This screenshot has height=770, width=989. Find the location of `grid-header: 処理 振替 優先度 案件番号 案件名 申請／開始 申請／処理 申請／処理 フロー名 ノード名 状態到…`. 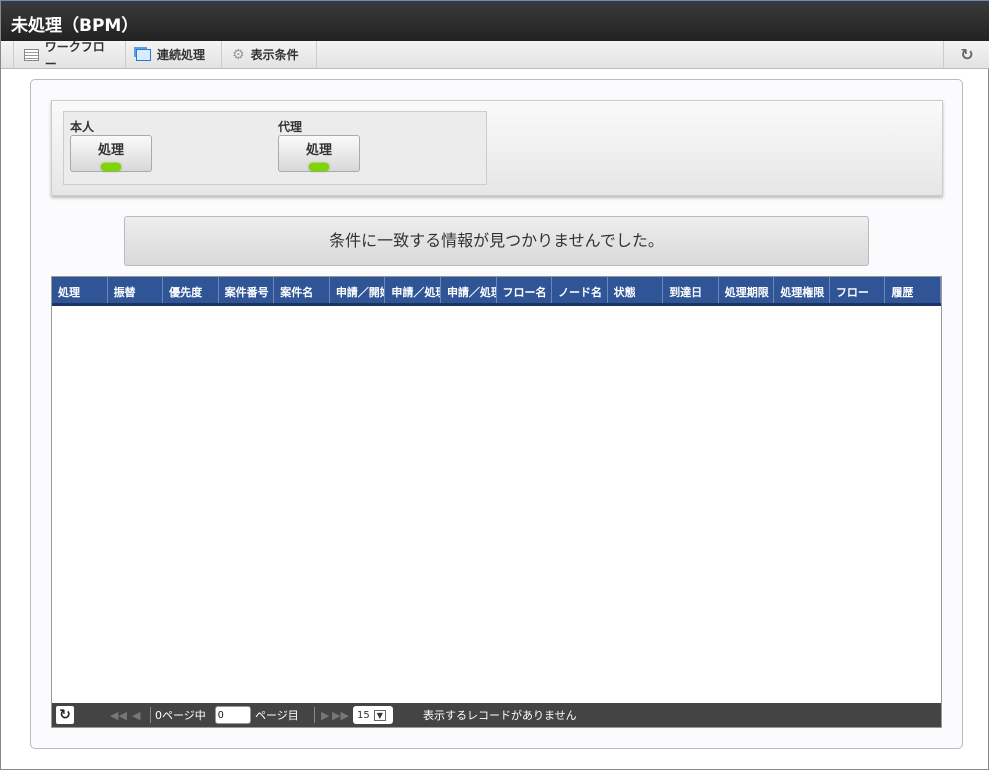

grid-header: 処理 振替 優先度 案件番号 案件名 申請／開始 申請／処理 申請／処理 フロー名 ノード名 状態到… is located at coordinates (496, 291).